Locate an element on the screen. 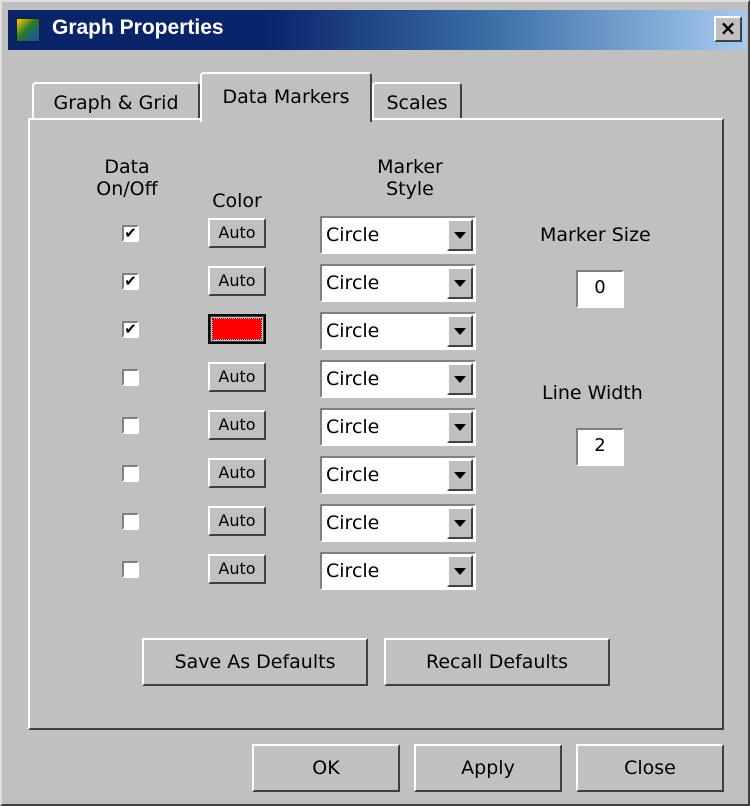  save-as-defaults-button: Save As Defaults is located at coordinates (255, 662).